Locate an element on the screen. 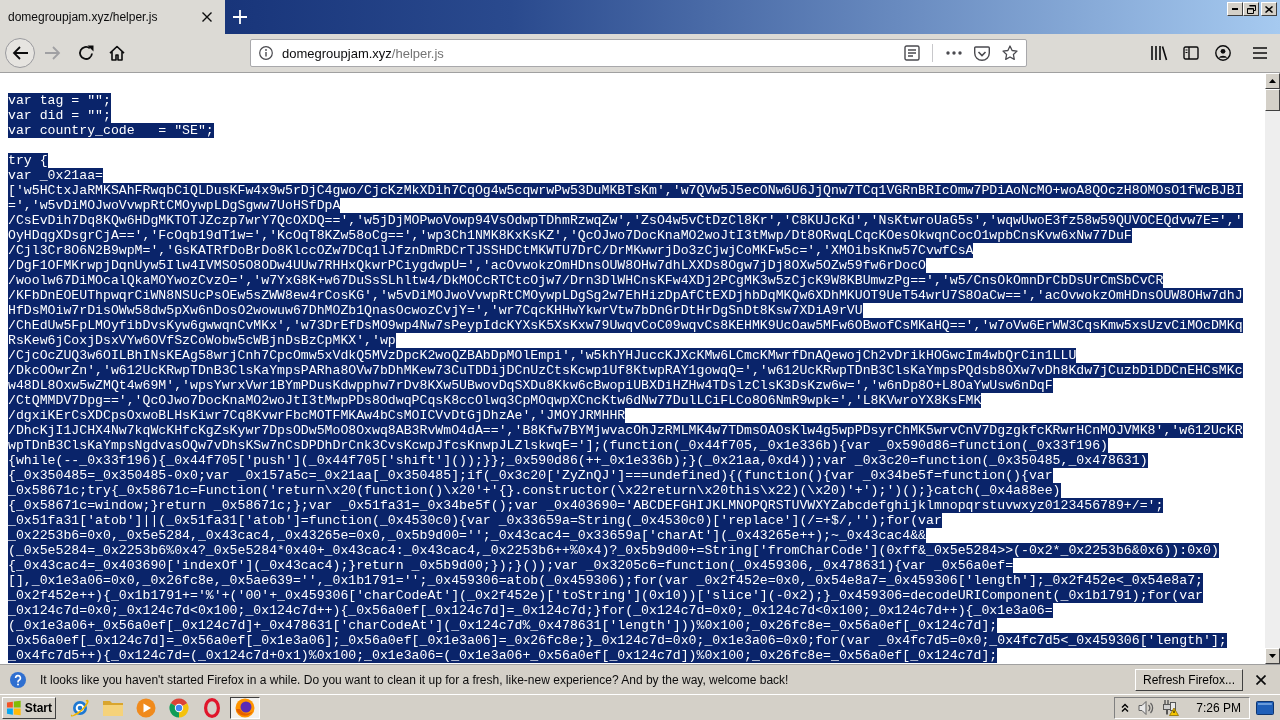 This screenshot has height=720, width=1280. back-arrow-icon is located at coordinates (20, 53).